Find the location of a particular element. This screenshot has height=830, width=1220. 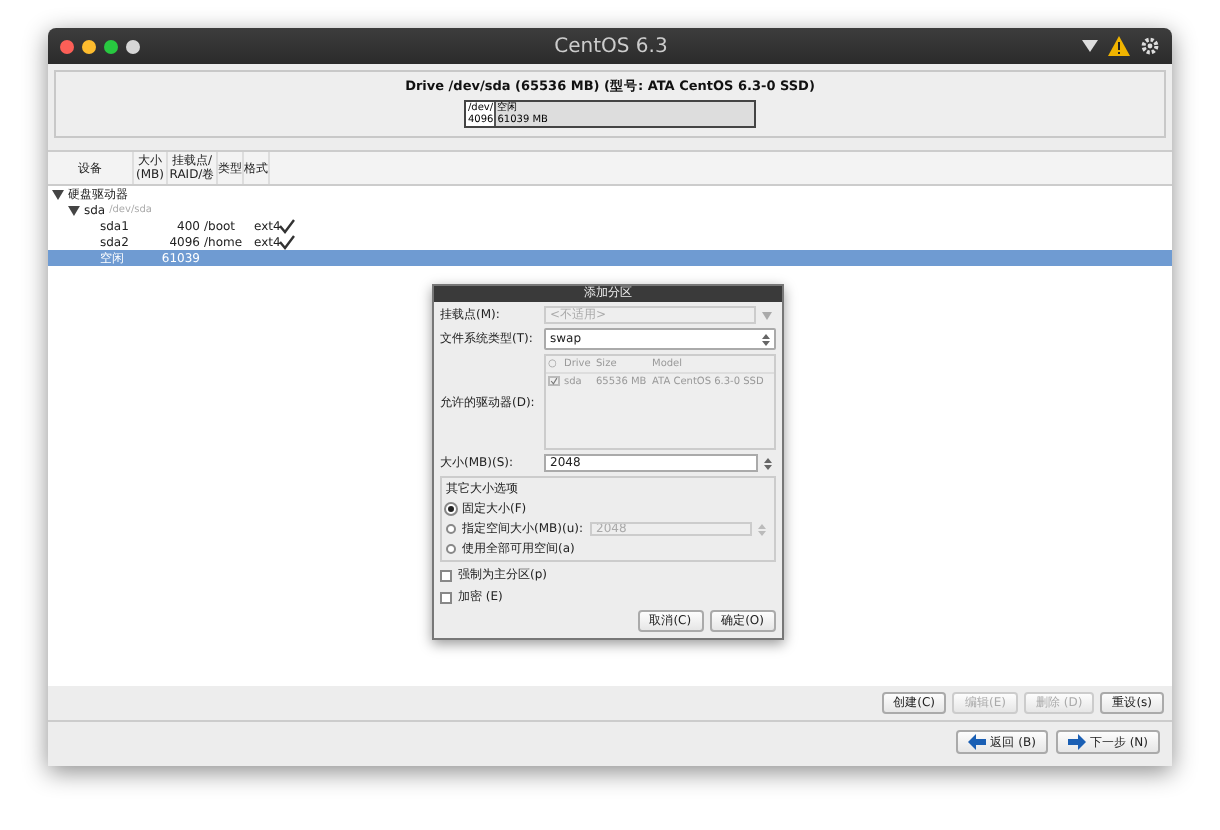

circle-button is located at coordinates (133, 46).